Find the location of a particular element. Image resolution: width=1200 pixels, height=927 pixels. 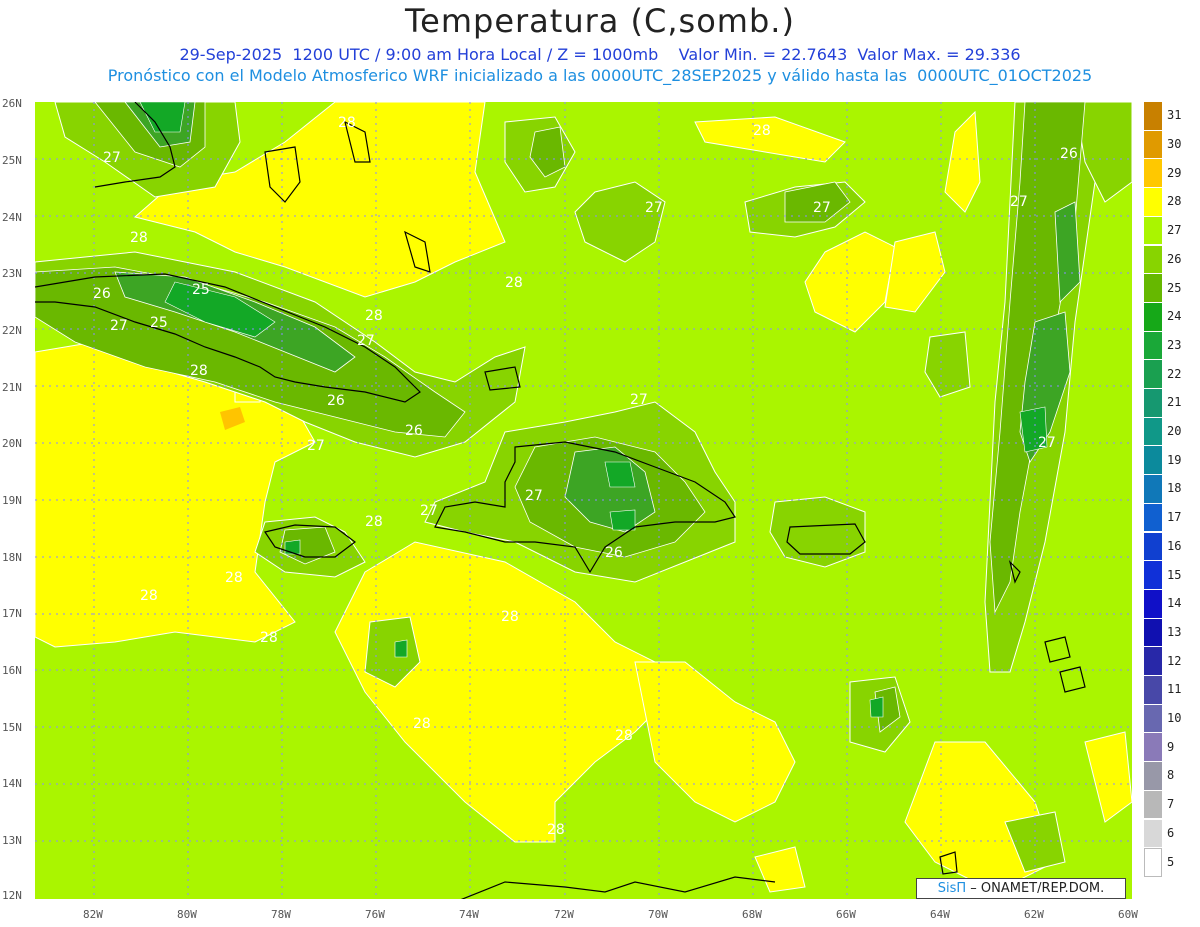

lon-label: 80W is located at coordinates (187, 914).